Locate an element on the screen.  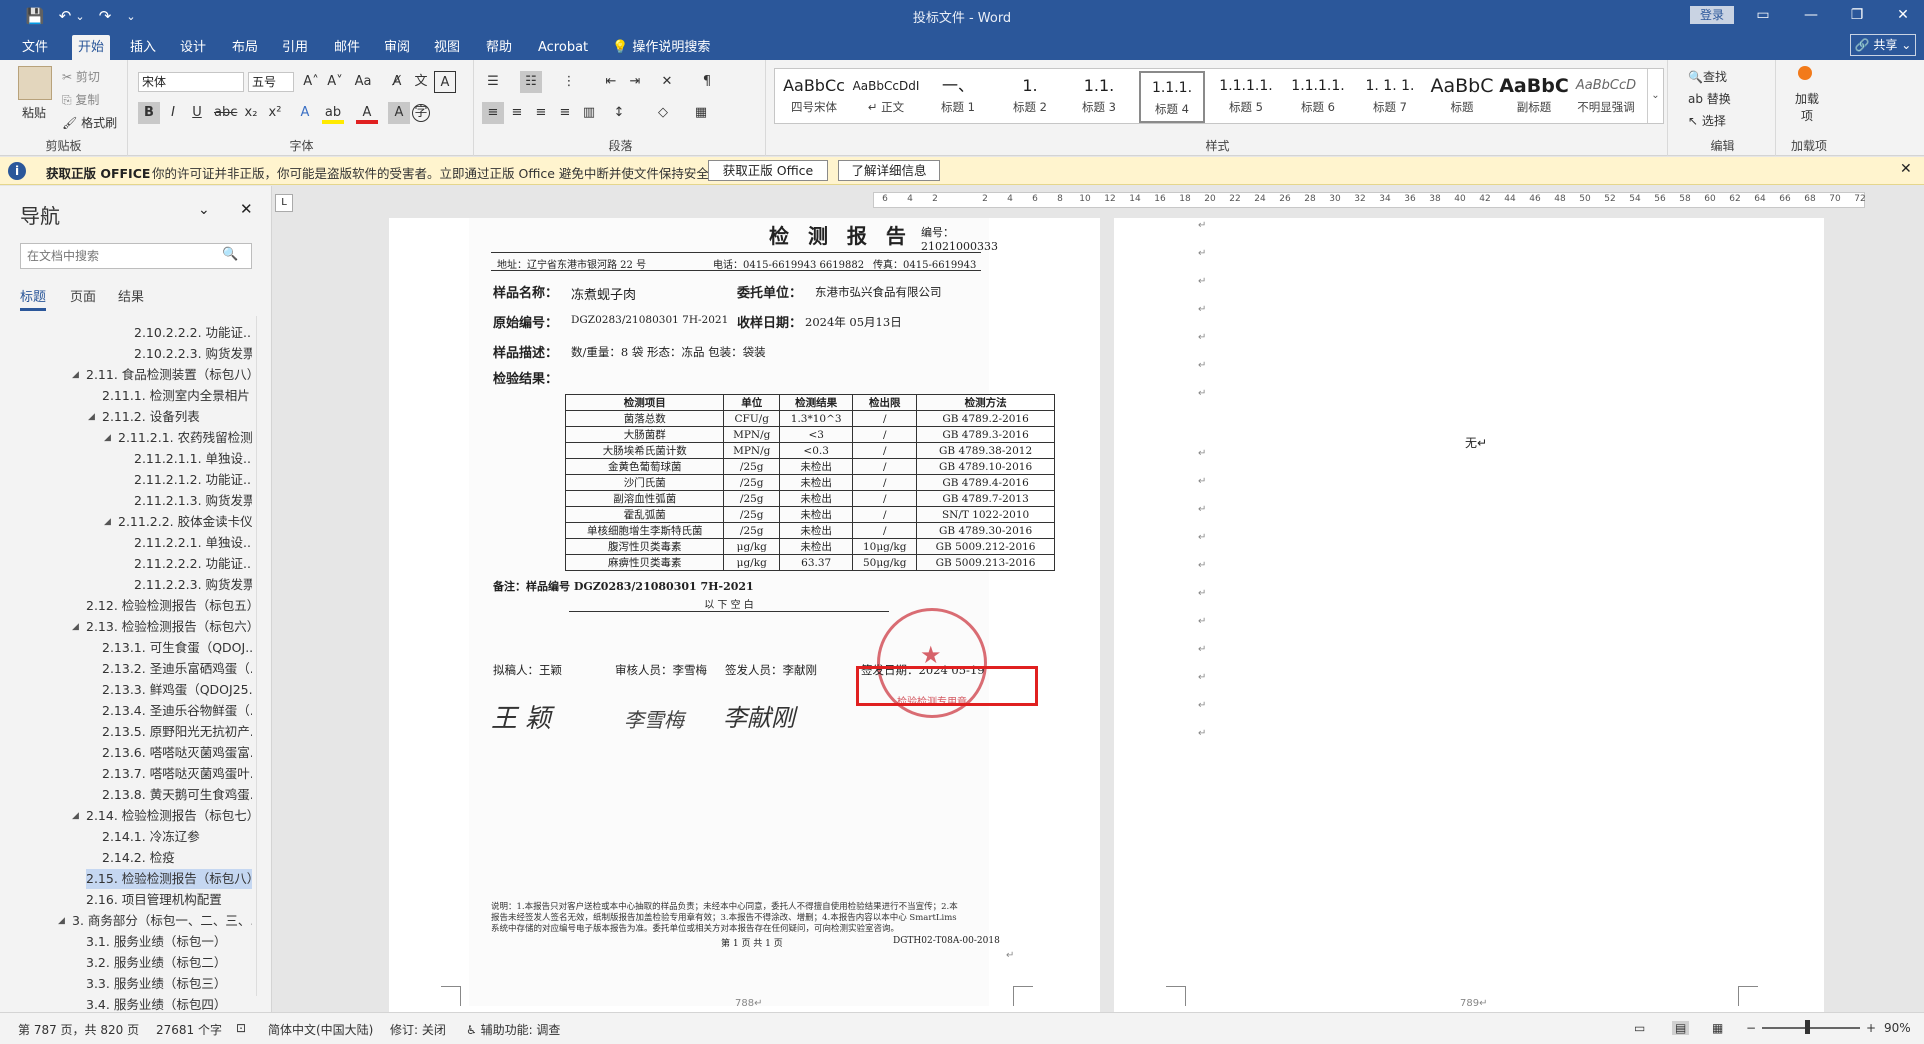
highlight-icon: ab is located at coordinates (333, 113).